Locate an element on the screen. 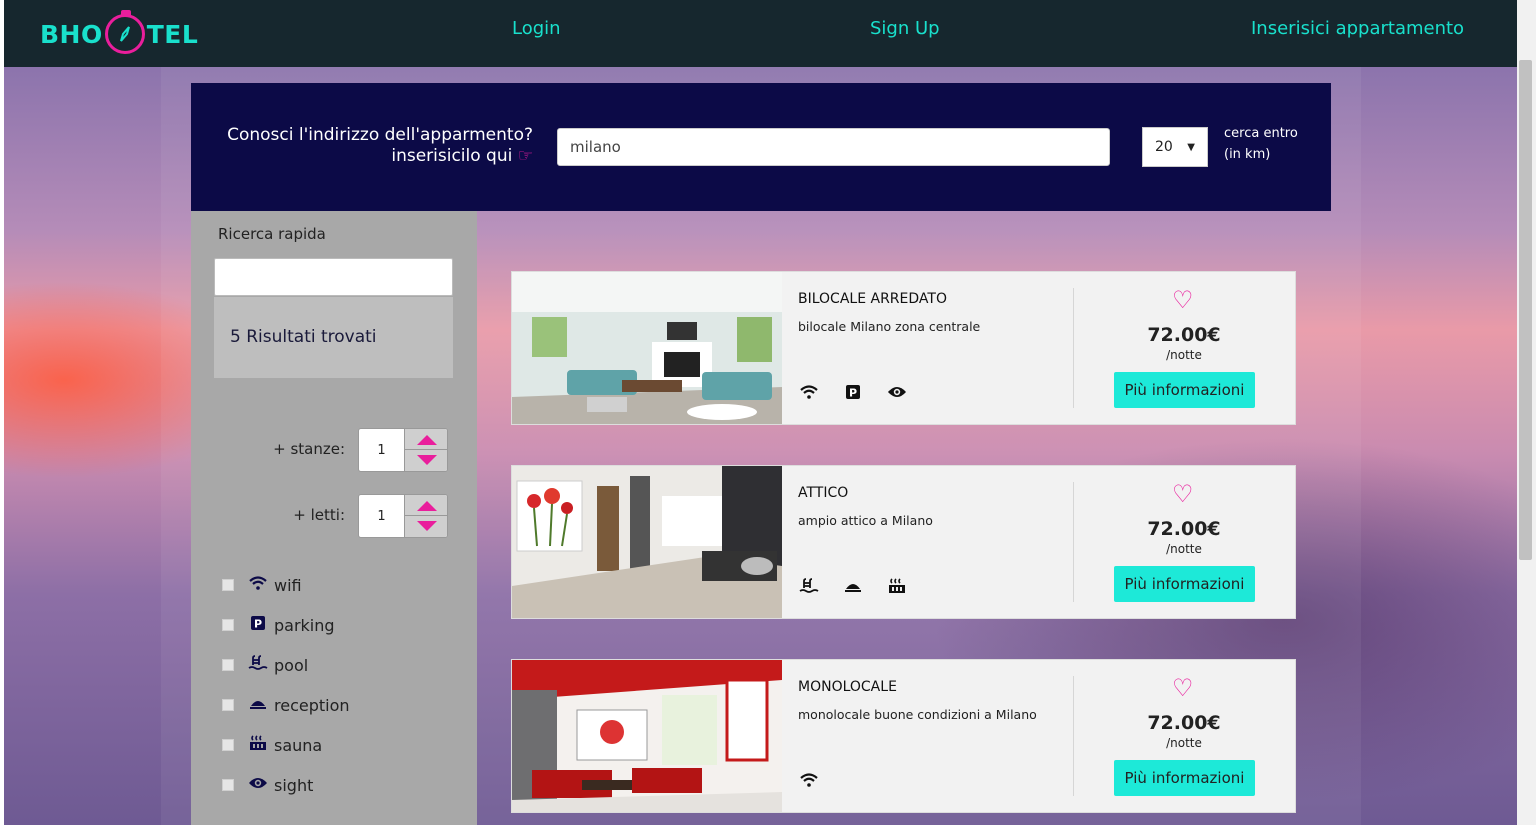  radius-value: 20 is located at coordinates (1164, 147).